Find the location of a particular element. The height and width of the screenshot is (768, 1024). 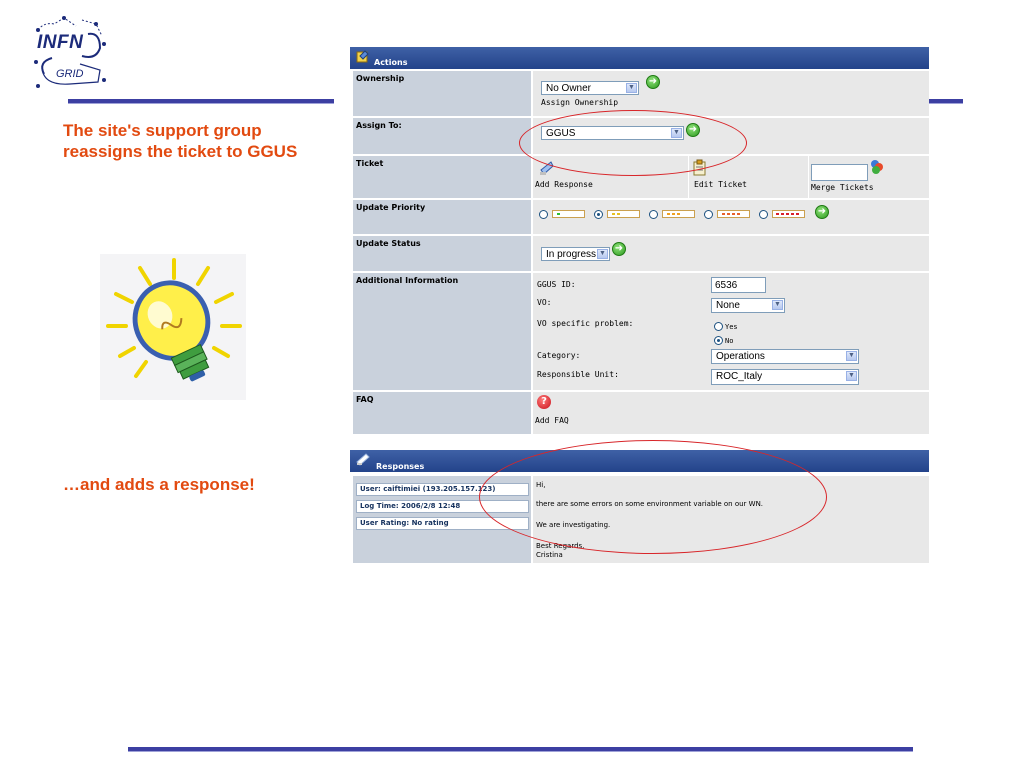

assign-to-label: Assign To: is located at coordinates (379, 125).